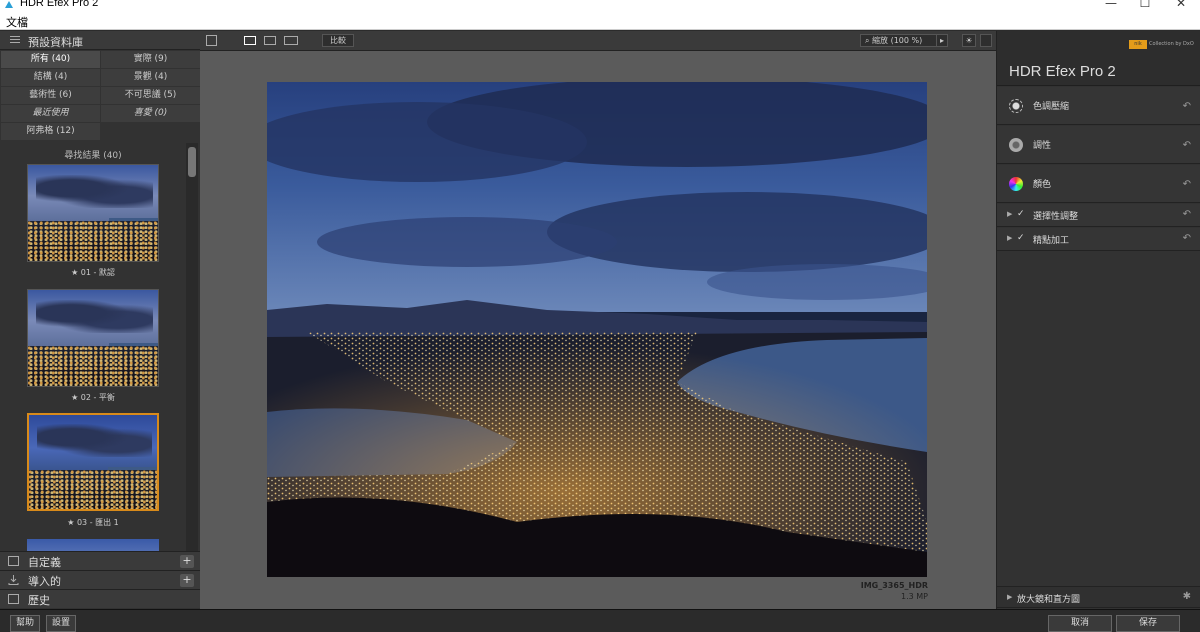 This screenshot has width=1200, height=632. I want to click on category-landscape: 景觀 (4), so click(150, 77).